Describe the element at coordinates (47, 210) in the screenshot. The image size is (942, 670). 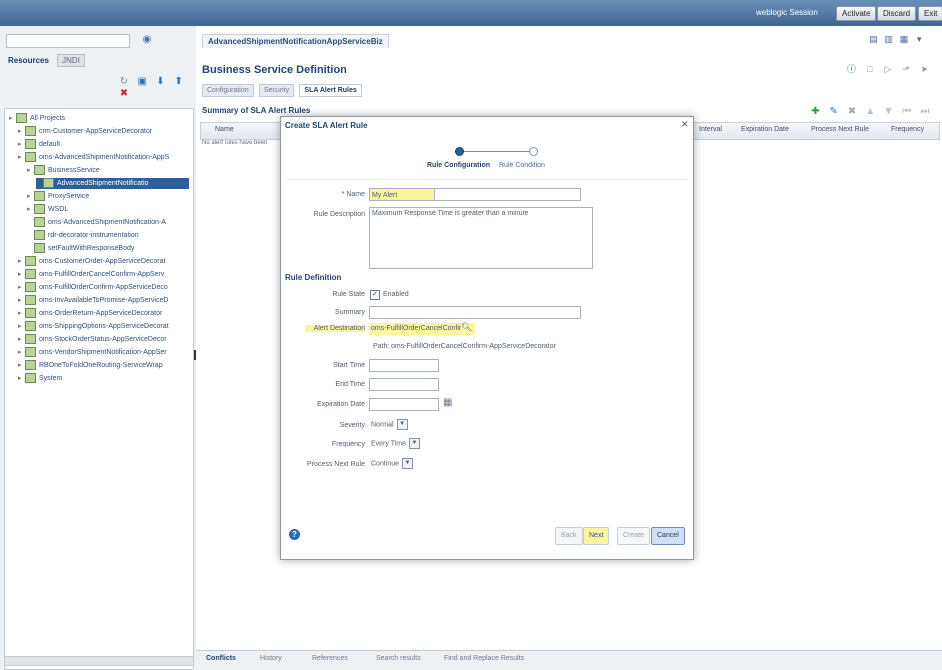
I see `tree-node: ▸ WSDL` at that location.